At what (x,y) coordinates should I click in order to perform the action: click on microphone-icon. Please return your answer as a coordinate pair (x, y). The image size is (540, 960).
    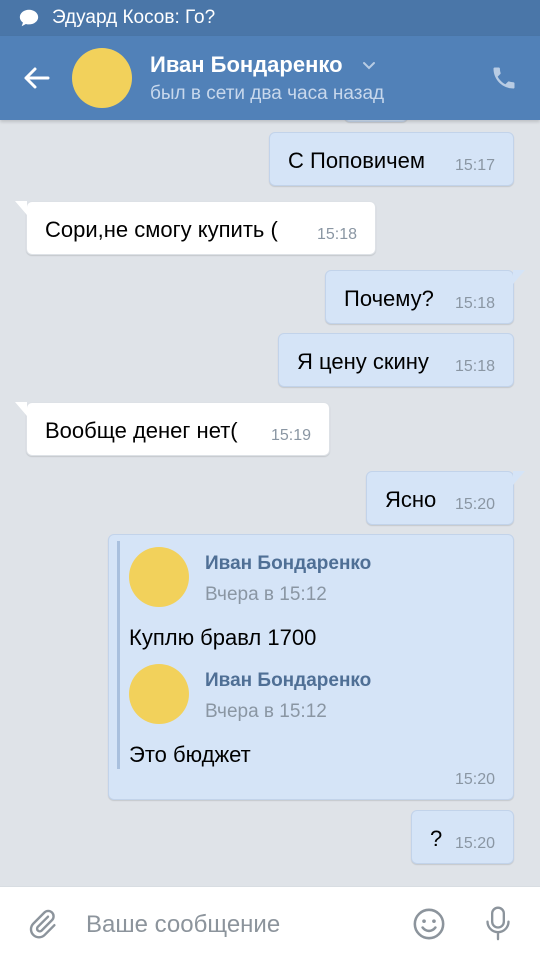
    Looking at the image, I should click on (498, 924).